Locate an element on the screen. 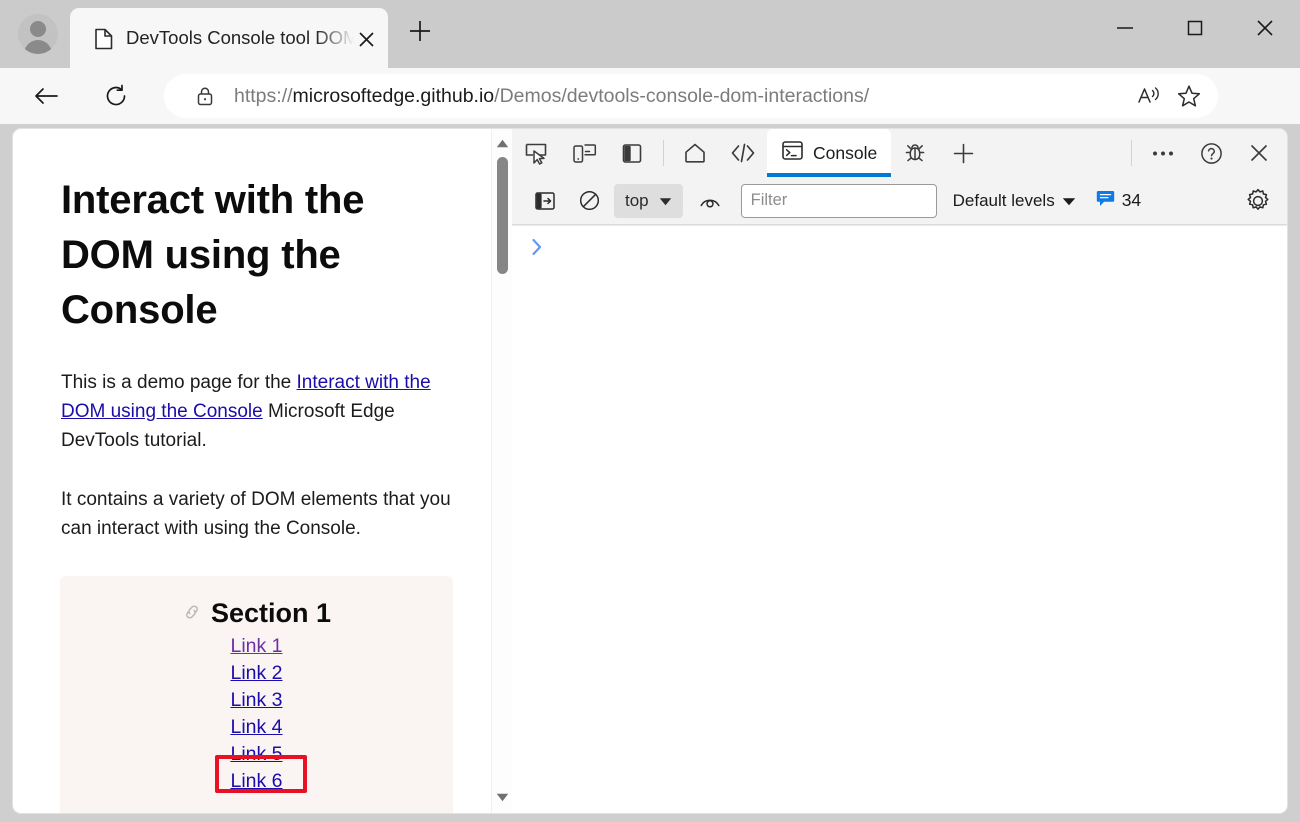 This screenshot has height=822, width=1300. message-count-badge: 34 is located at coordinates (1118, 200).